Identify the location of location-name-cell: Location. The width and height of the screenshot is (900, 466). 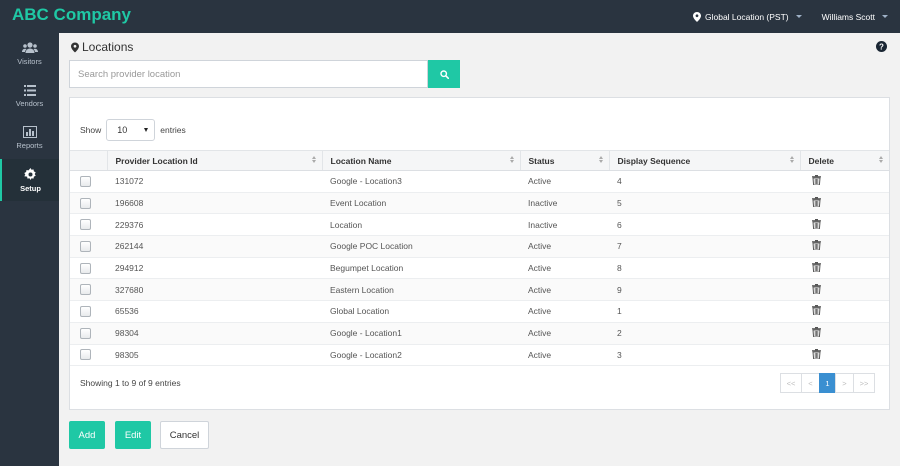
(421, 225).